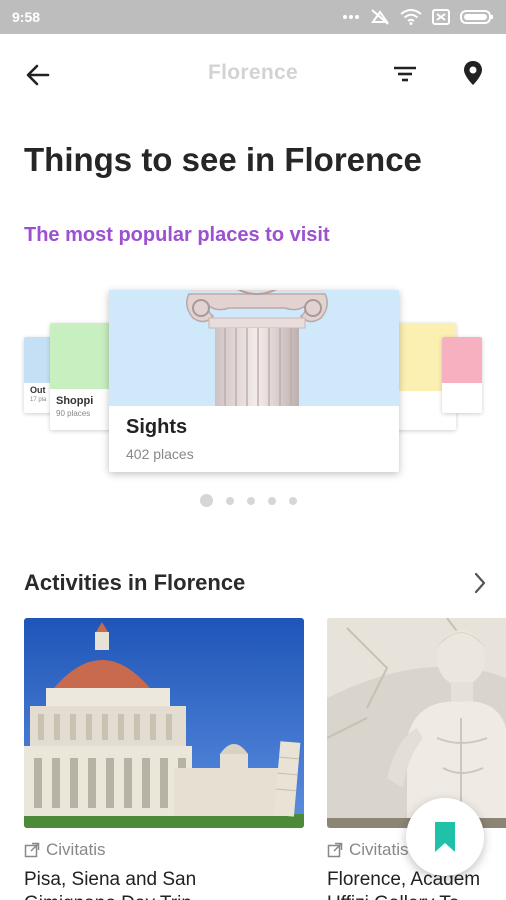 The height and width of the screenshot is (900, 506). I want to click on activity-title-line: Pisa, Siena and San, so click(110, 879).